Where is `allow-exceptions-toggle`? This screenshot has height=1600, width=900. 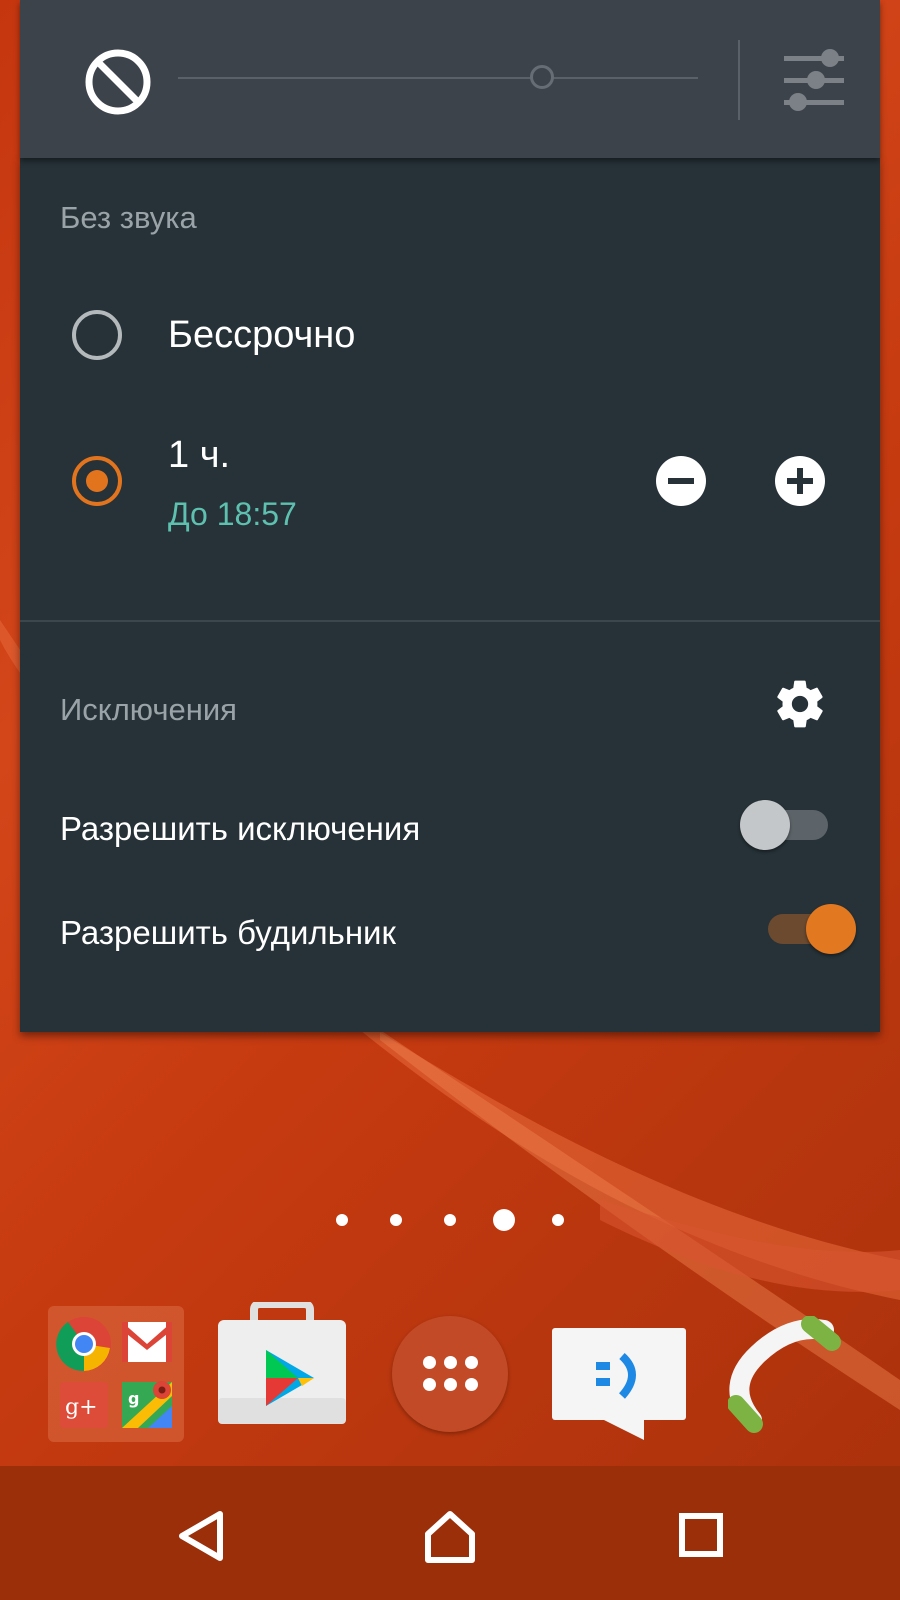 allow-exceptions-toggle is located at coordinates (790, 824).